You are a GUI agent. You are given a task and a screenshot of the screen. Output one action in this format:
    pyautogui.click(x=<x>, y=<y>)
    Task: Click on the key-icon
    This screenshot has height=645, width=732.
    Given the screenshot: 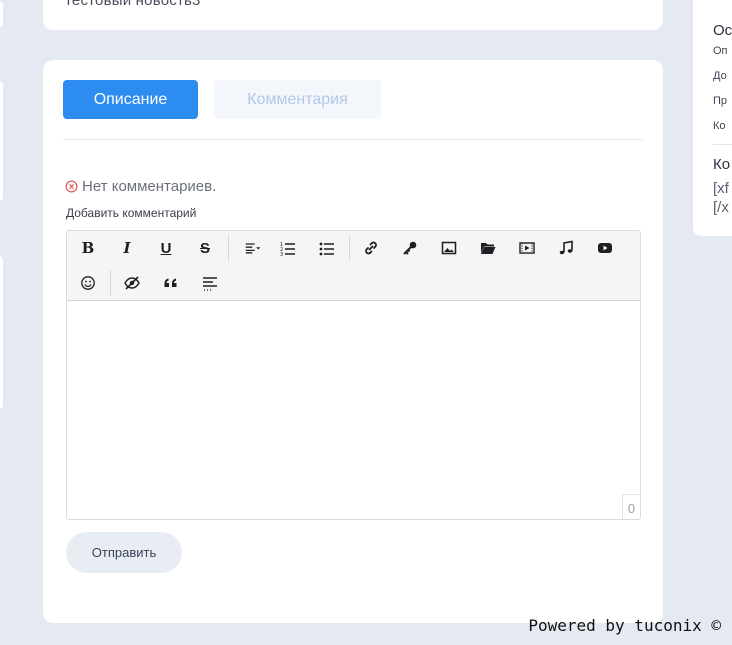 What is the action you would take?
    pyautogui.click(x=410, y=248)
    